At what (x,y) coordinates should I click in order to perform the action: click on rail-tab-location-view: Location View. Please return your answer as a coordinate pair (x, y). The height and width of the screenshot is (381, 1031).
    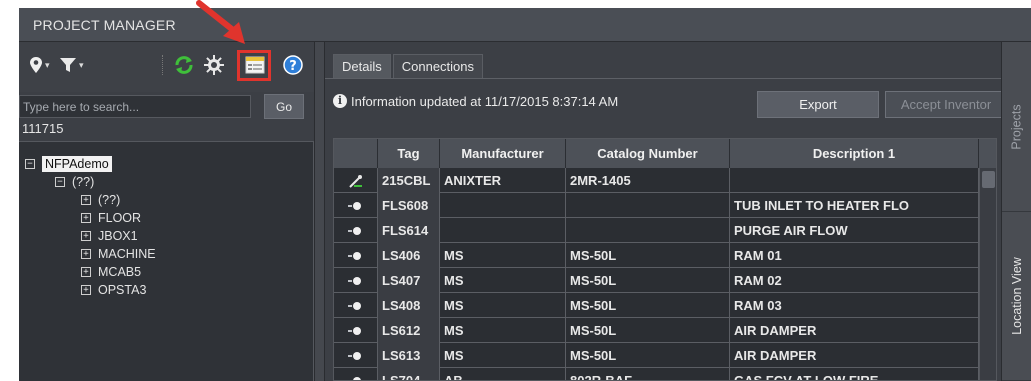
    Looking at the image, I should click on (1016, 296).